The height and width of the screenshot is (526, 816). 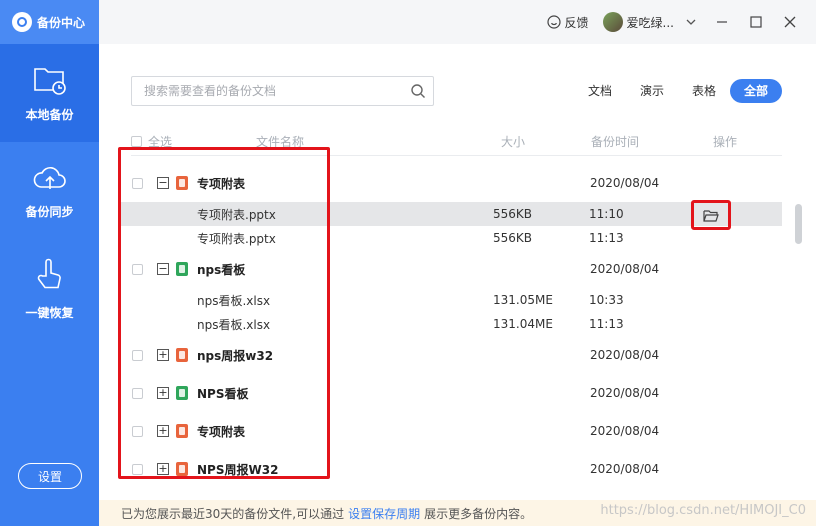 What do you see at coordinates (49, 114) in the screenshot?
I see `sidebar-item-label: 本地备份` at bounding box center [49, 114].